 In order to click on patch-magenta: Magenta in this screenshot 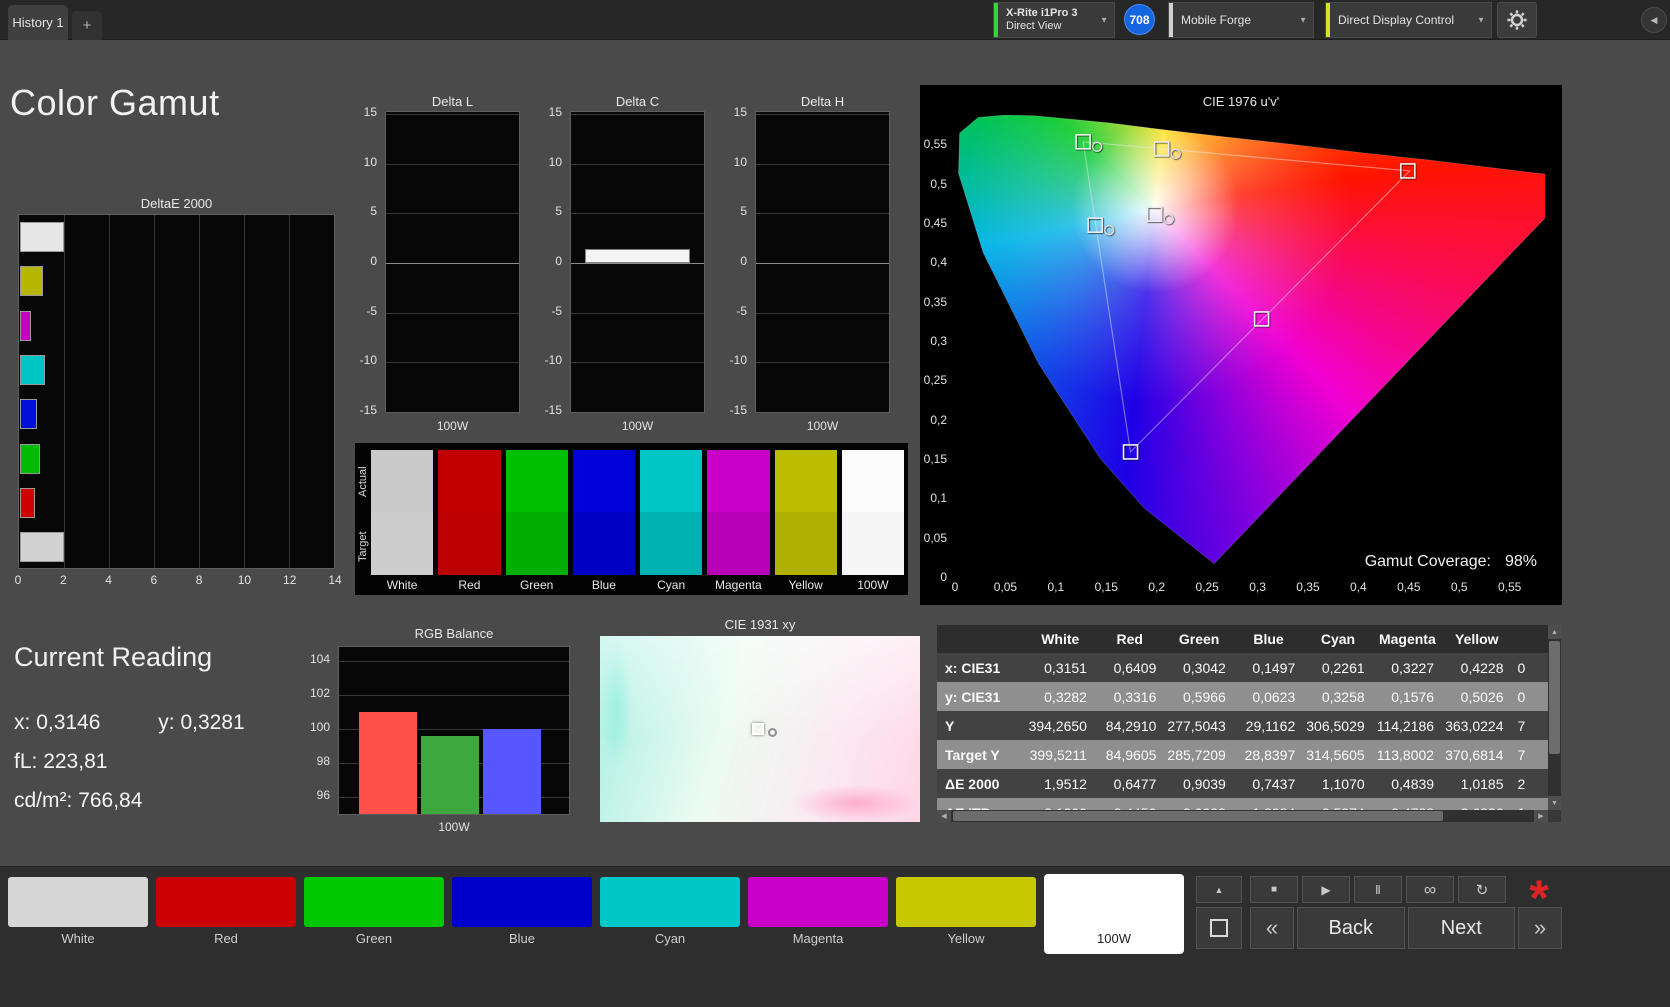, I will do `click(818, 914)`.